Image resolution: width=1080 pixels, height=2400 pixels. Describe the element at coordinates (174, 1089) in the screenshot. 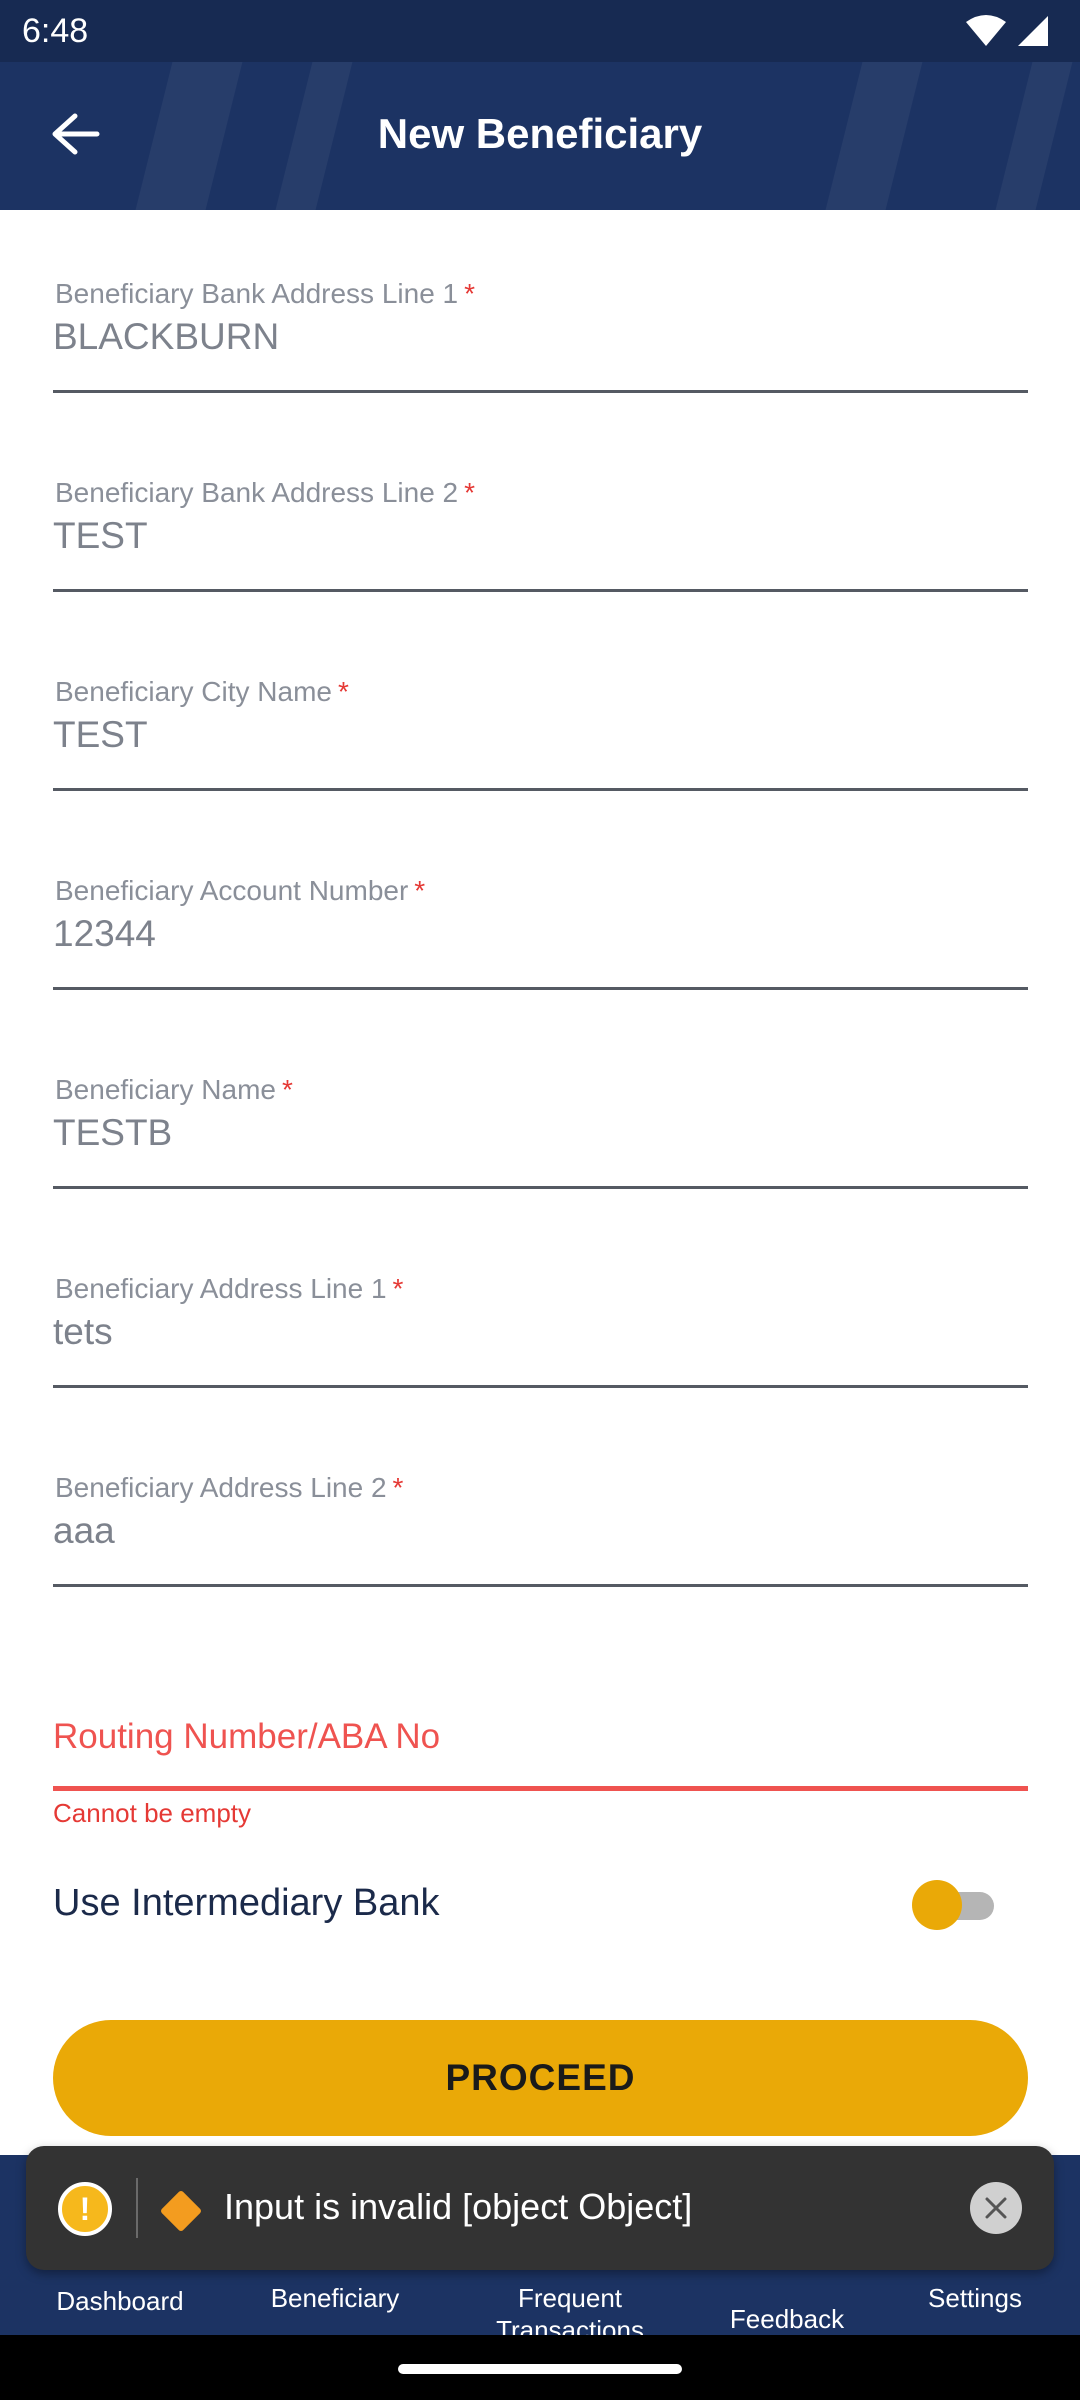

I see `field-label: Beneficiary Name *` at that location.